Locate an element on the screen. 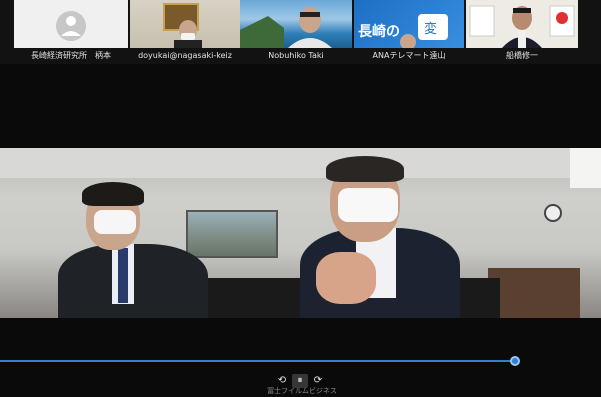  tile-sign-glyph: 変 is located at coordinates (430, 29).